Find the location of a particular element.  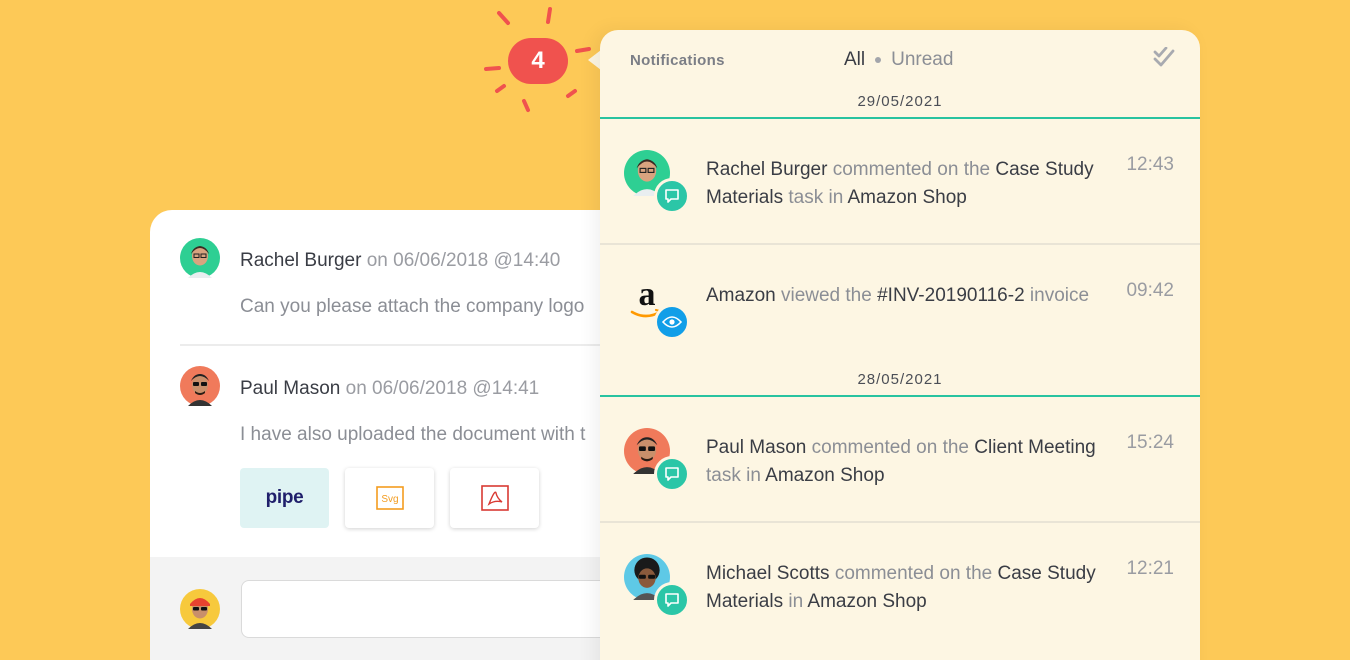

attachment-pipe: pipe is located at coordinates (284, 498).